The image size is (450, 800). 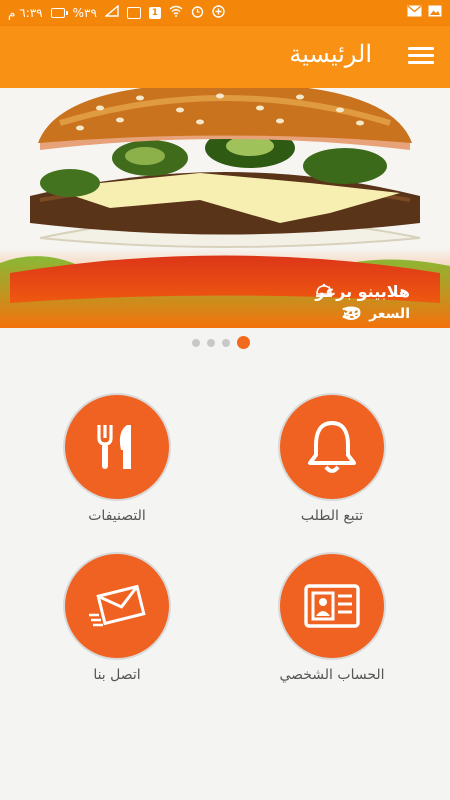 I want to click on bell-icon, so click(x=332, y=447).